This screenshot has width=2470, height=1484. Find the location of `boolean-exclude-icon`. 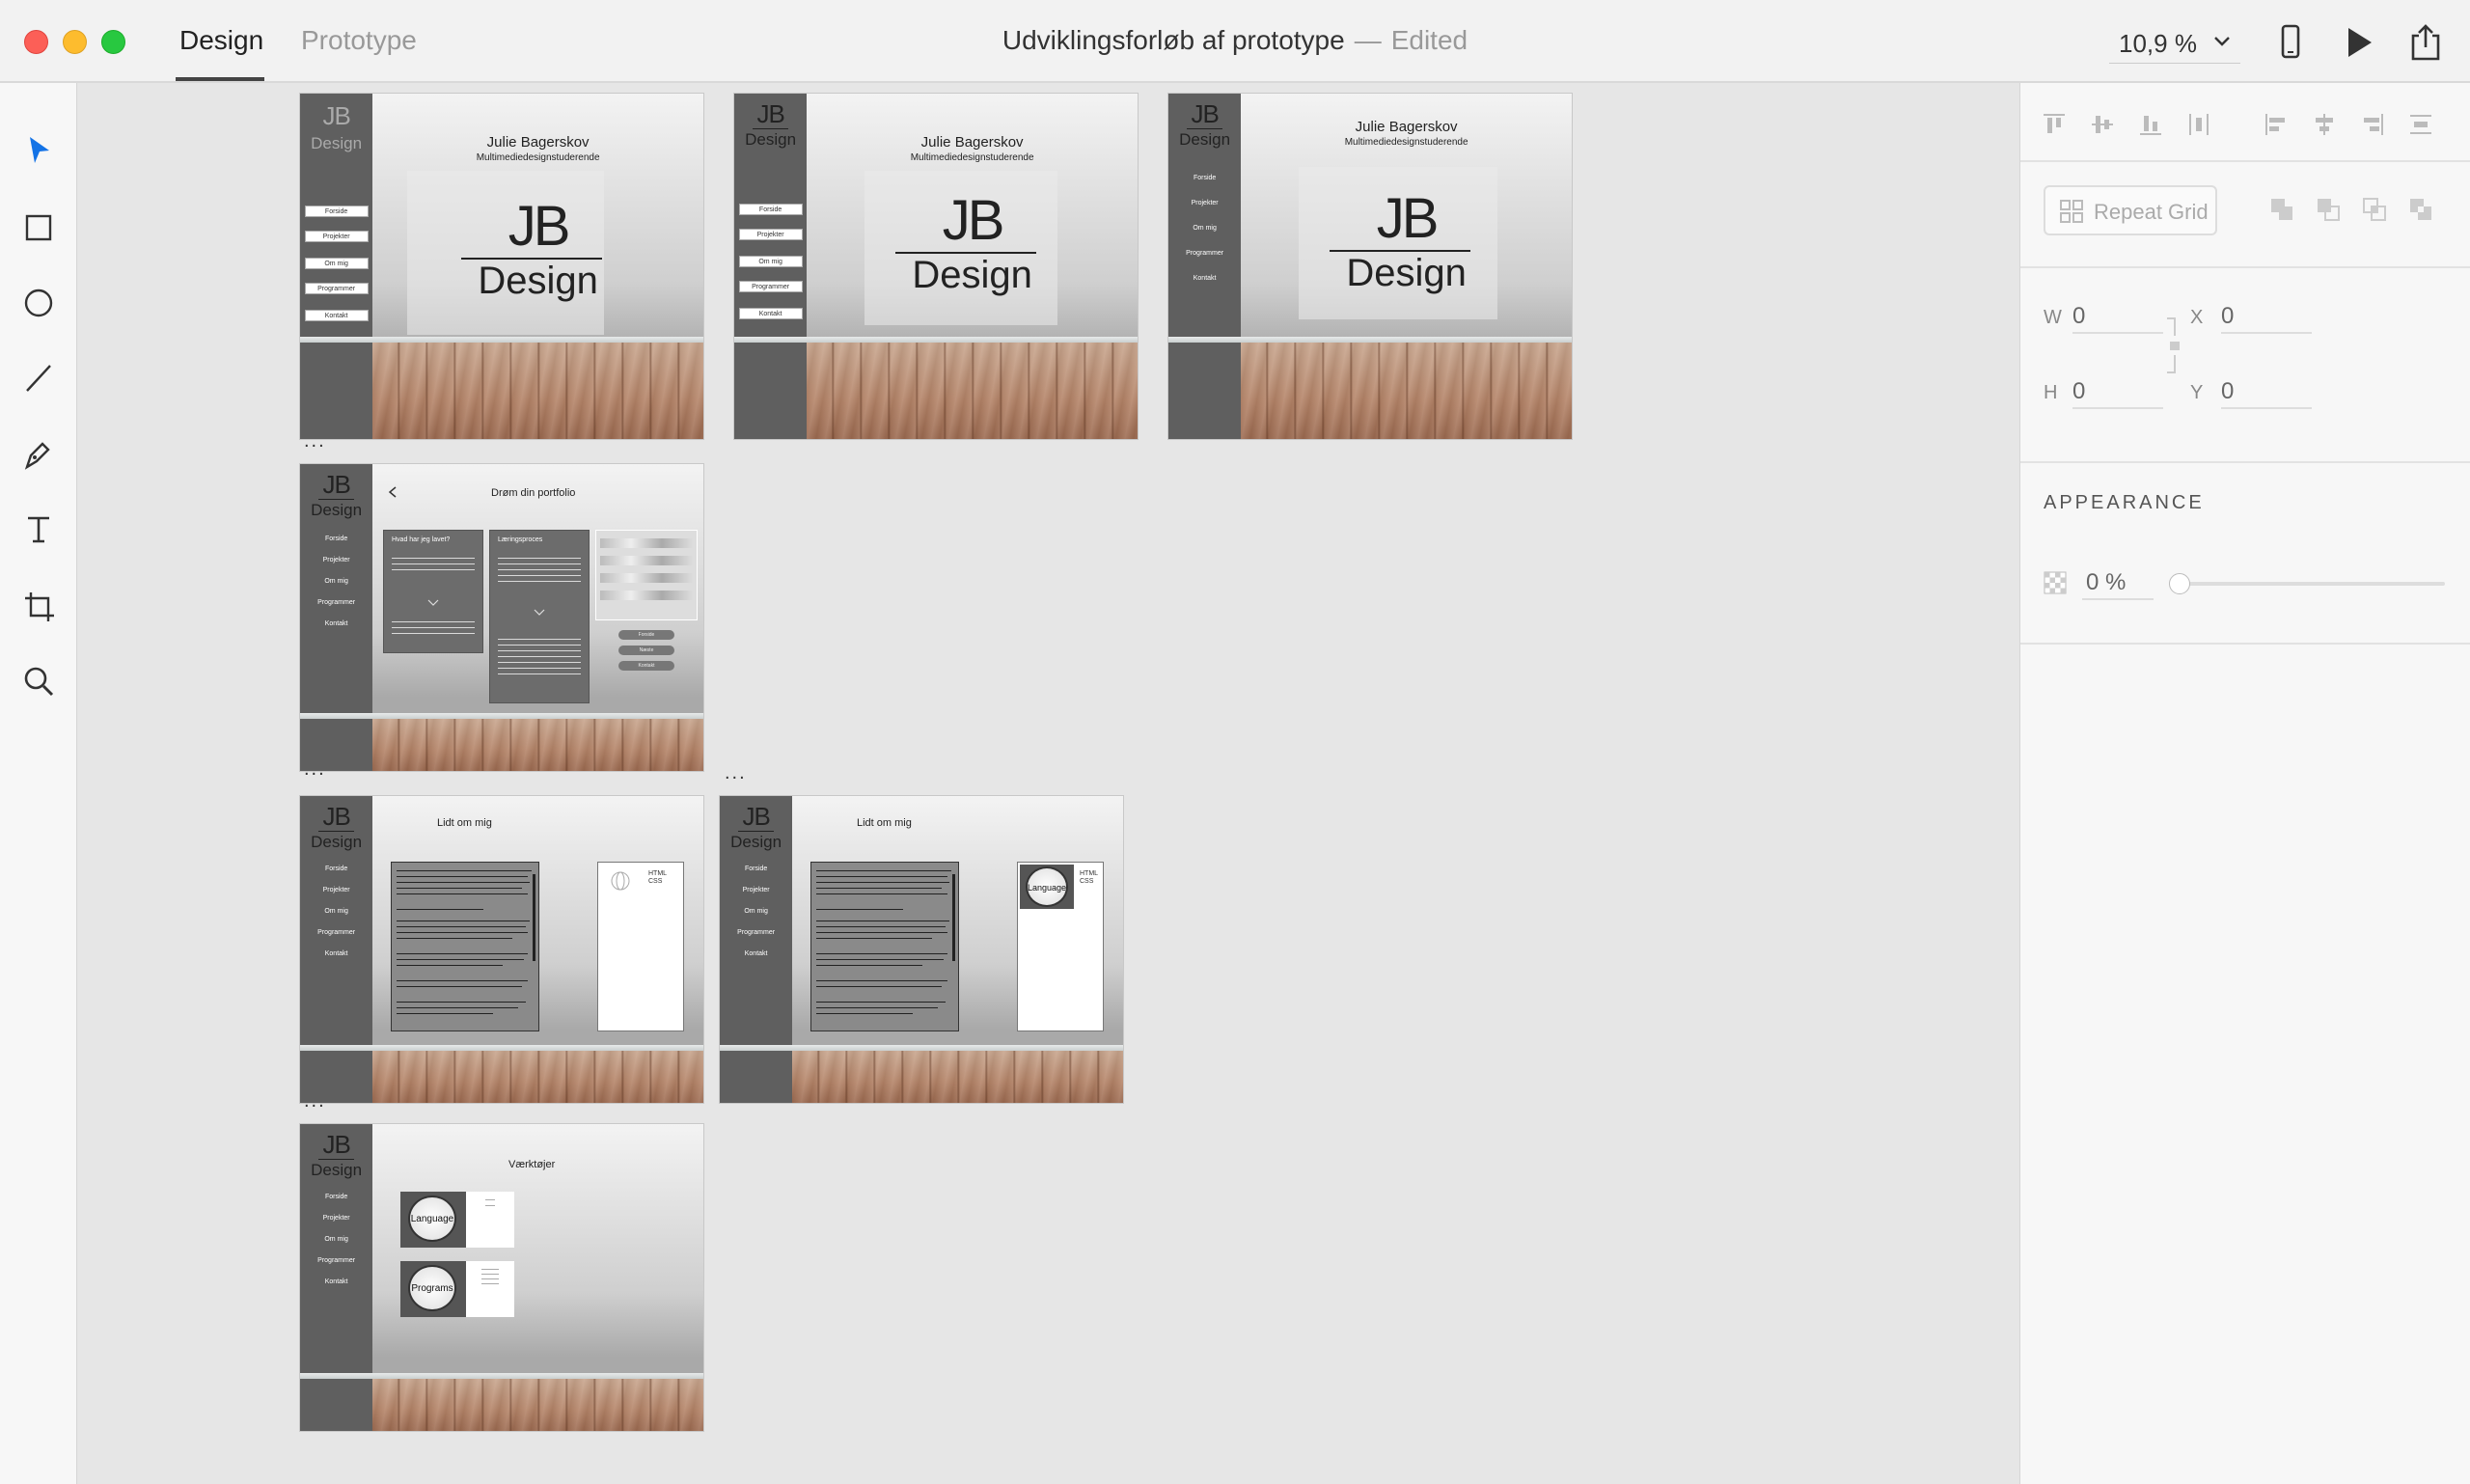

boolean-exclude-icon is located at coordinates (2420, 209).